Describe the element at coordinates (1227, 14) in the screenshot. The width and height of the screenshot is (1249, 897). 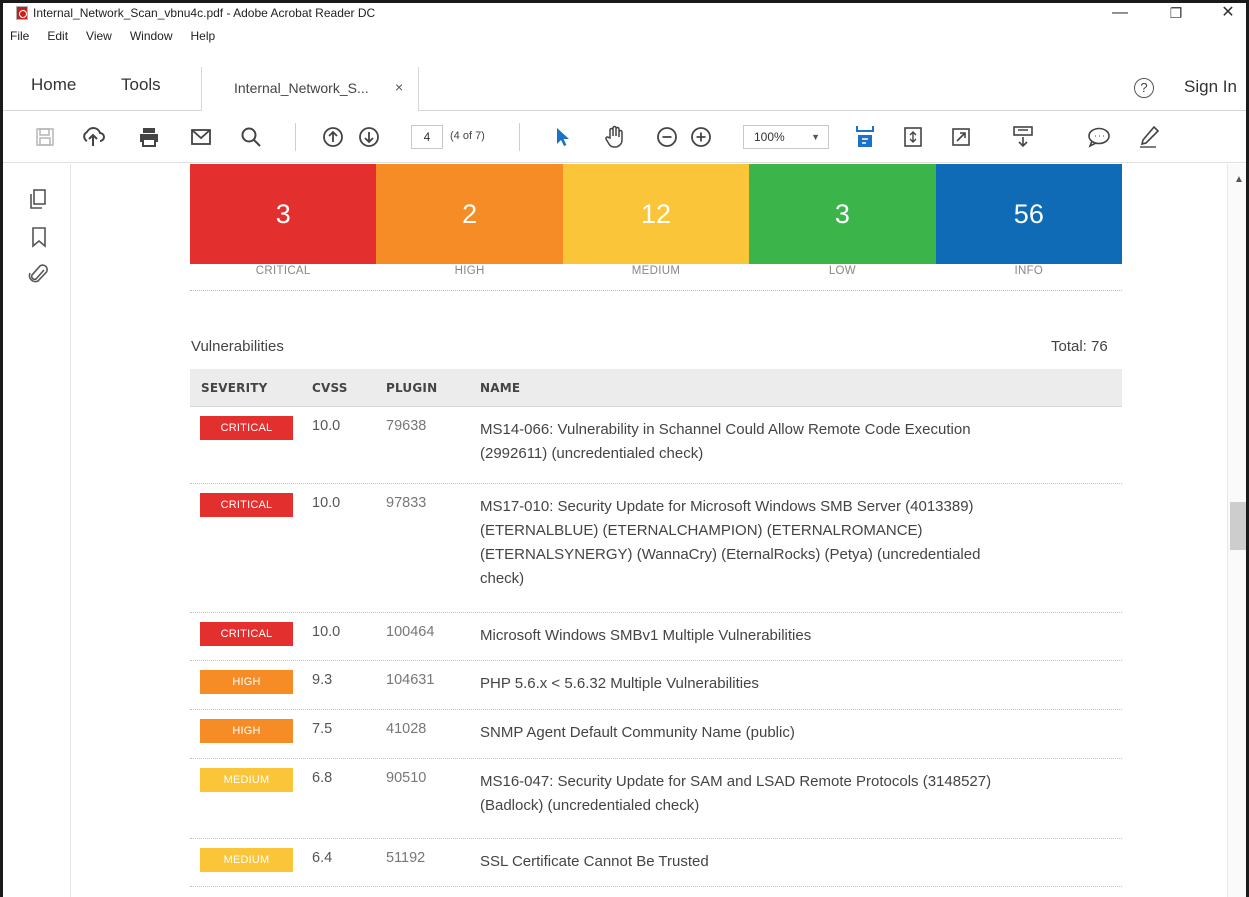
I see `close-window-button: ✕` at that location.